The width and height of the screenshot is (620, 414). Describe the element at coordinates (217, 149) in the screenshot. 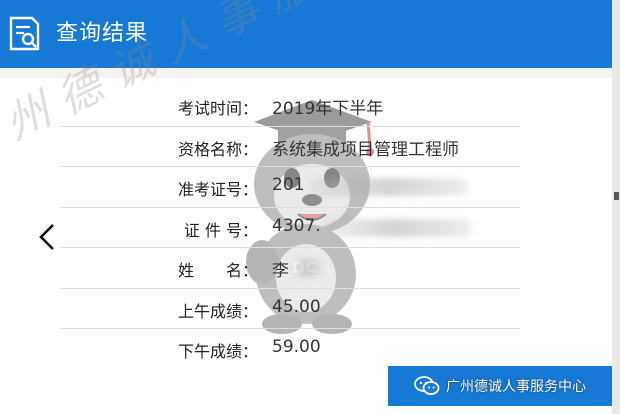

I see `label-qualification: 资格名称：` at that location.